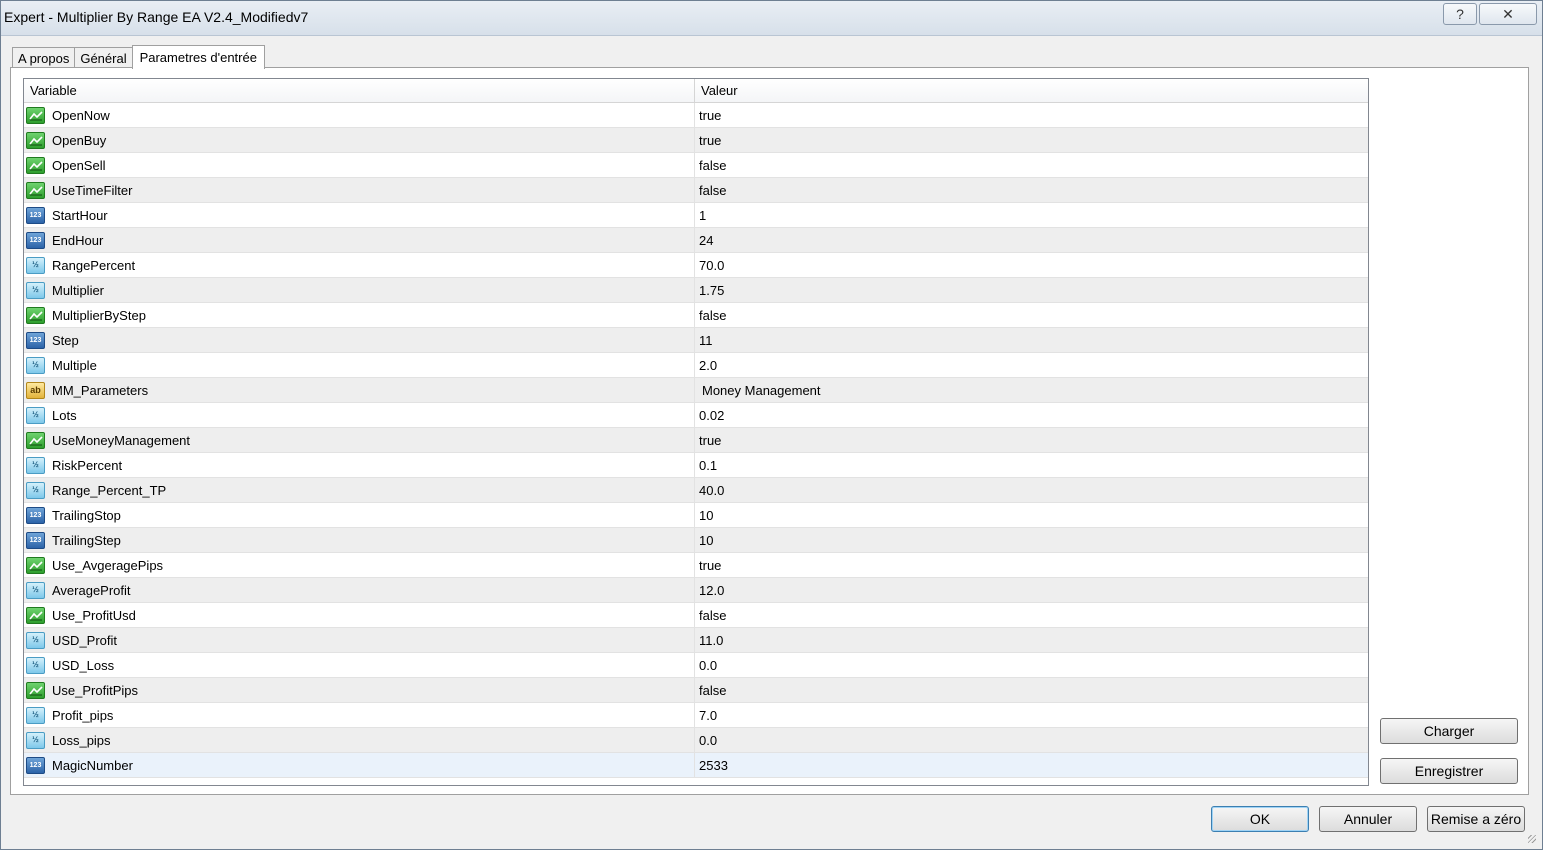  Describe the element at coordinates (1476, 819) in the screenshot. I see `reset-button: Remise a zéro` at that location.